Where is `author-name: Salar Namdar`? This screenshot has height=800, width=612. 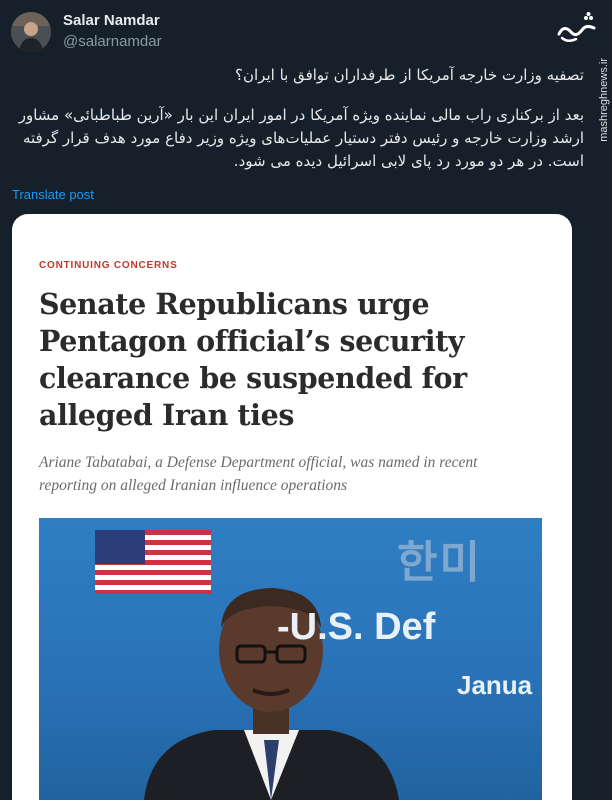
author-name: Salar Namdar is located at coordinates (111, 20).